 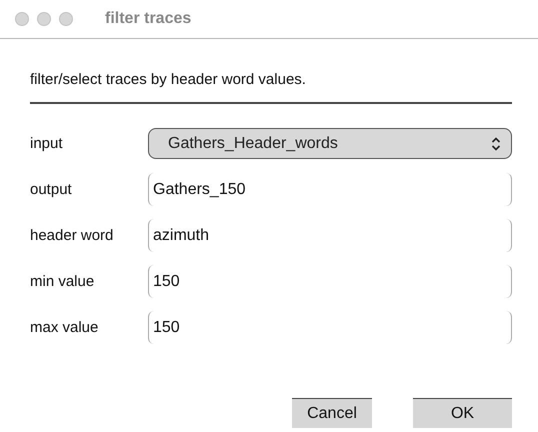 I want to click on input-field: Gathers_150, so click(x=330, y=189).